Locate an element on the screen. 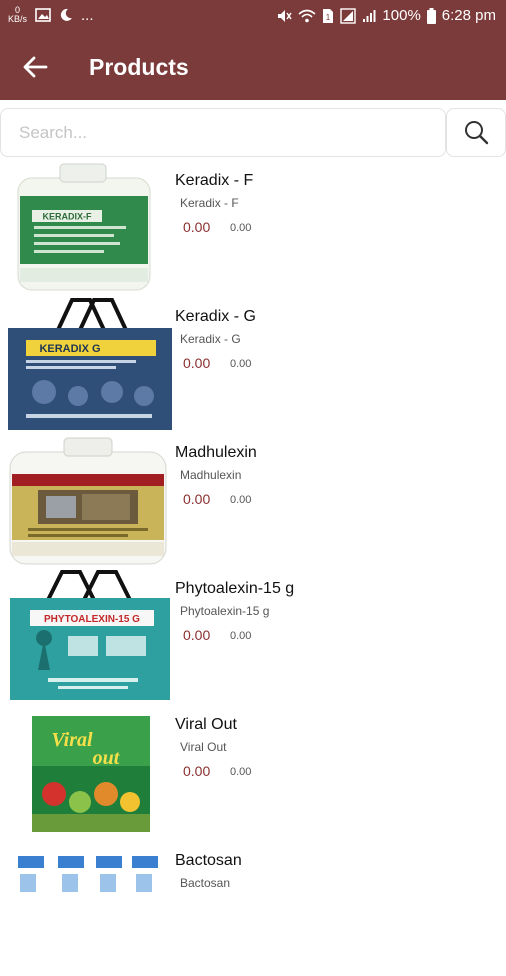 The image size is (506, 976). battery-icon is located at coordinates (431, 15).